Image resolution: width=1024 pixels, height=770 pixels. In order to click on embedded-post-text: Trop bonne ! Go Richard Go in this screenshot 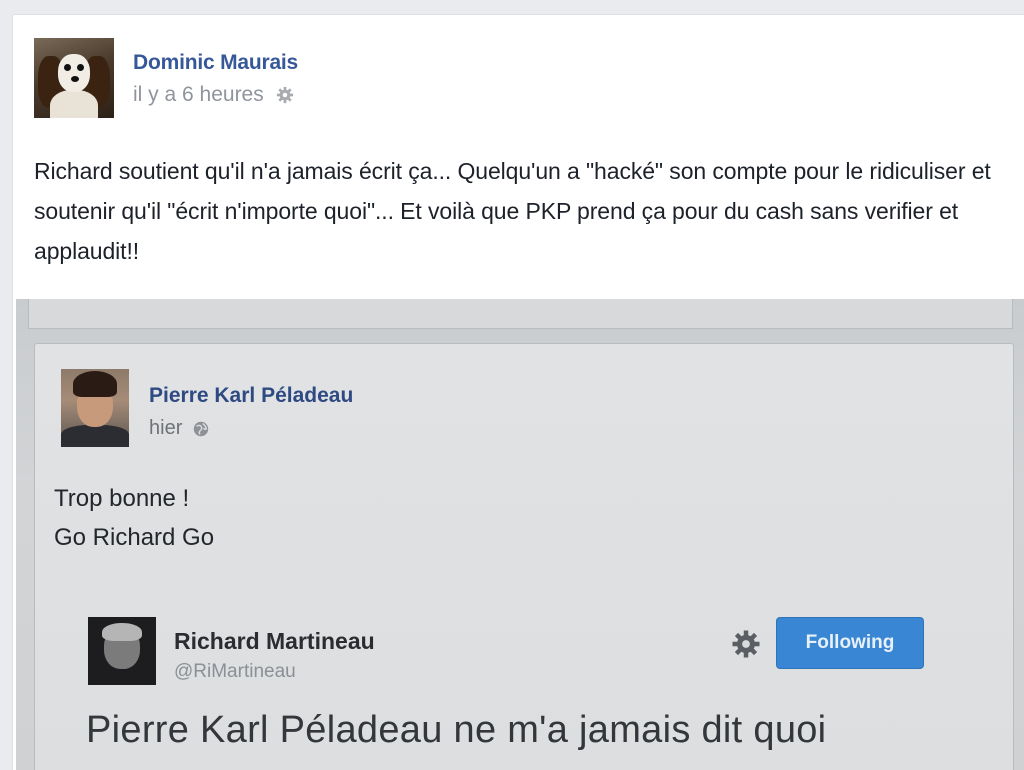, I will do `click(134, 518)`.